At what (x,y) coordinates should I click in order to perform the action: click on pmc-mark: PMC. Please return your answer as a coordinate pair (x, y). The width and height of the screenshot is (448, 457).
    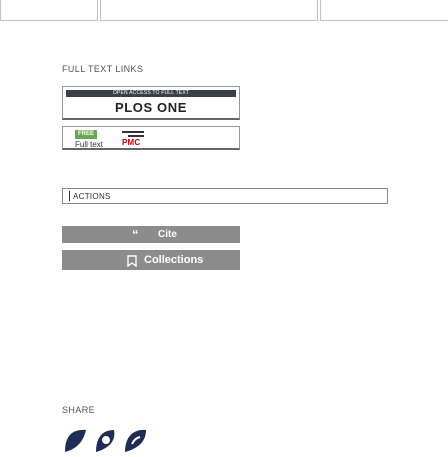
    Looking at the image, I should click on (132, 138).